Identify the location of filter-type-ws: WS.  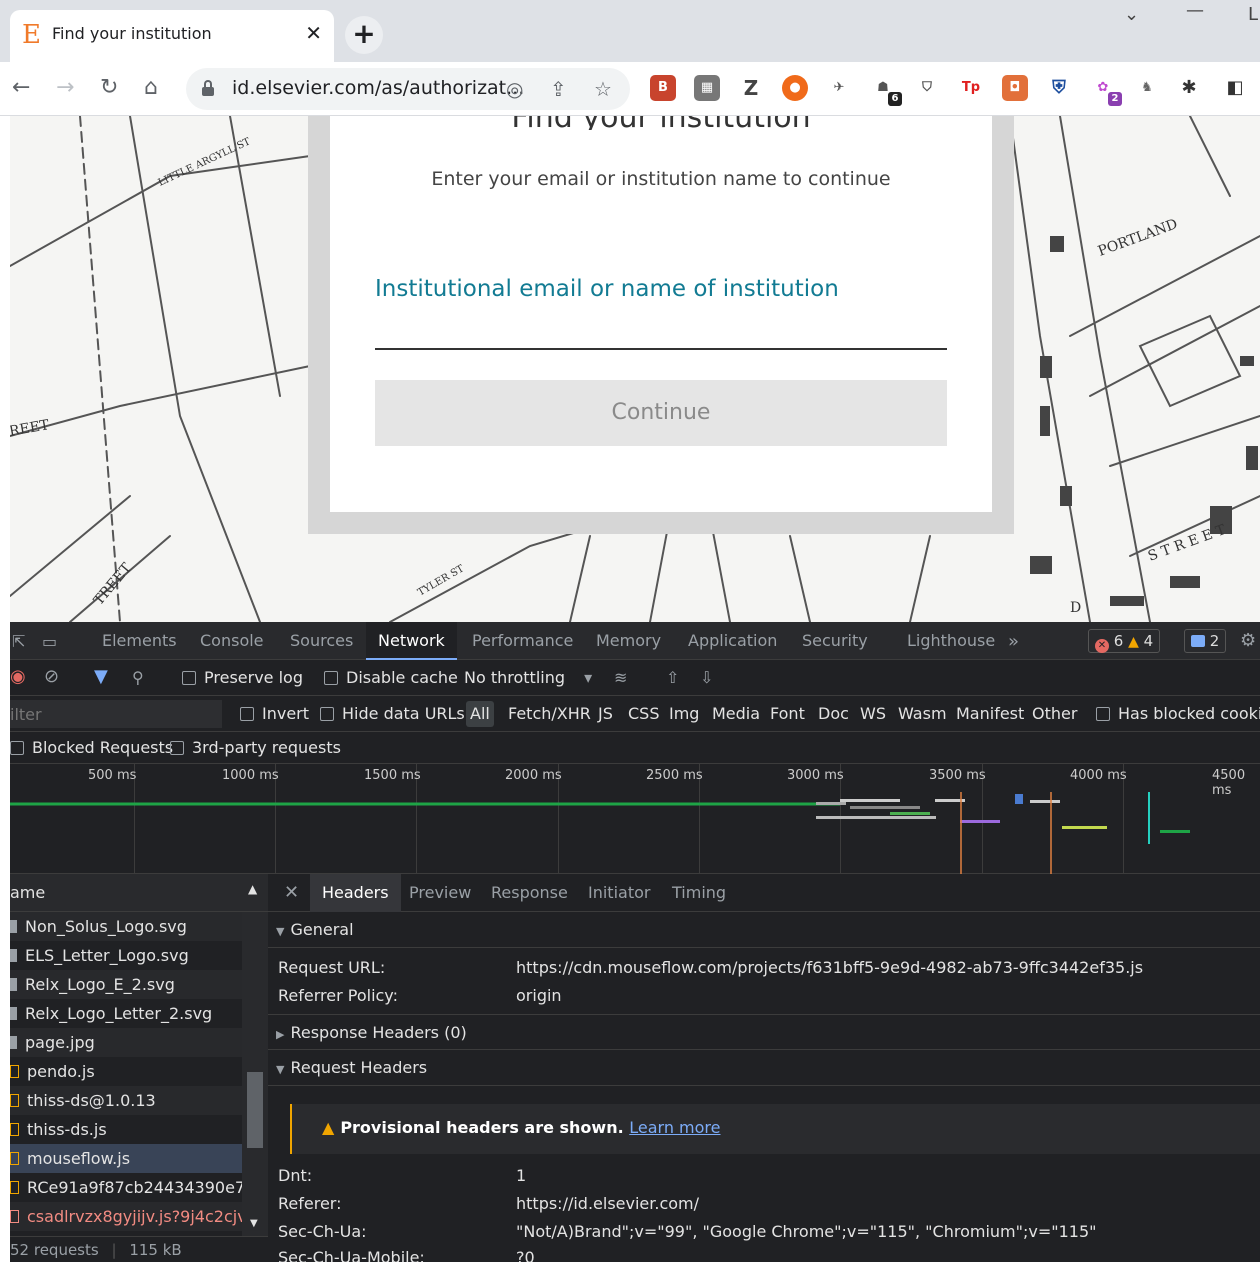
(873, 713).